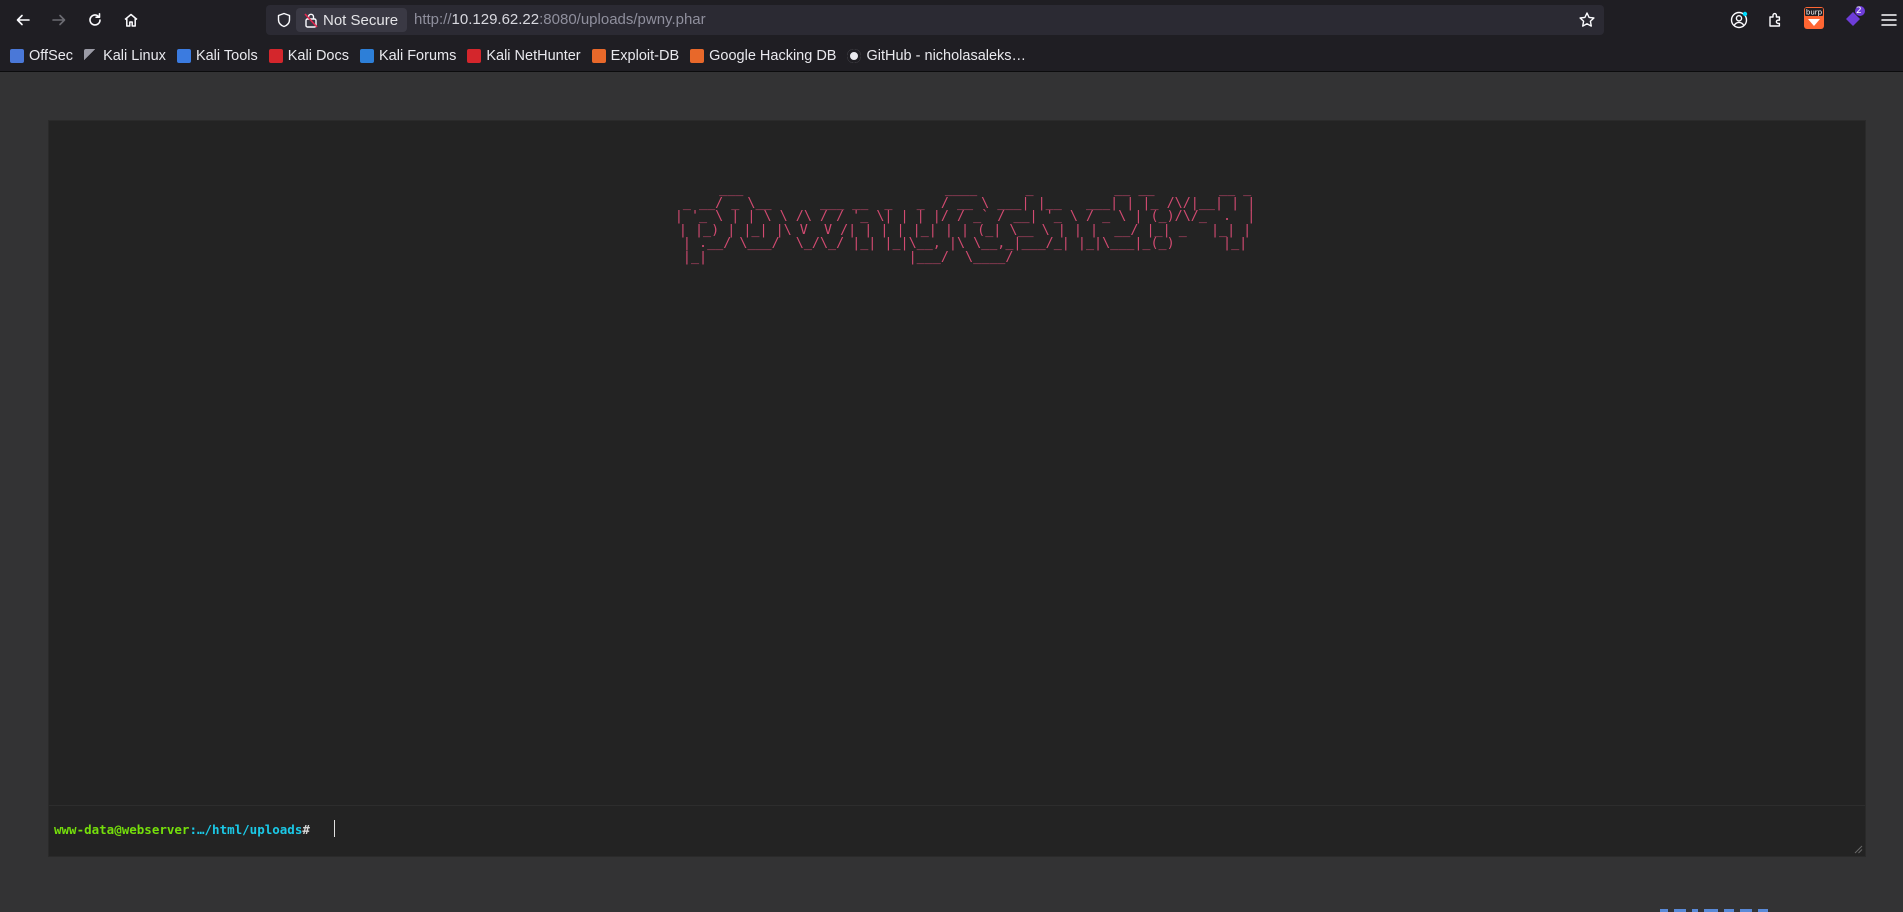 This screenshot has width=1903, height=912. I want to click on back-button, so click(23, 20).